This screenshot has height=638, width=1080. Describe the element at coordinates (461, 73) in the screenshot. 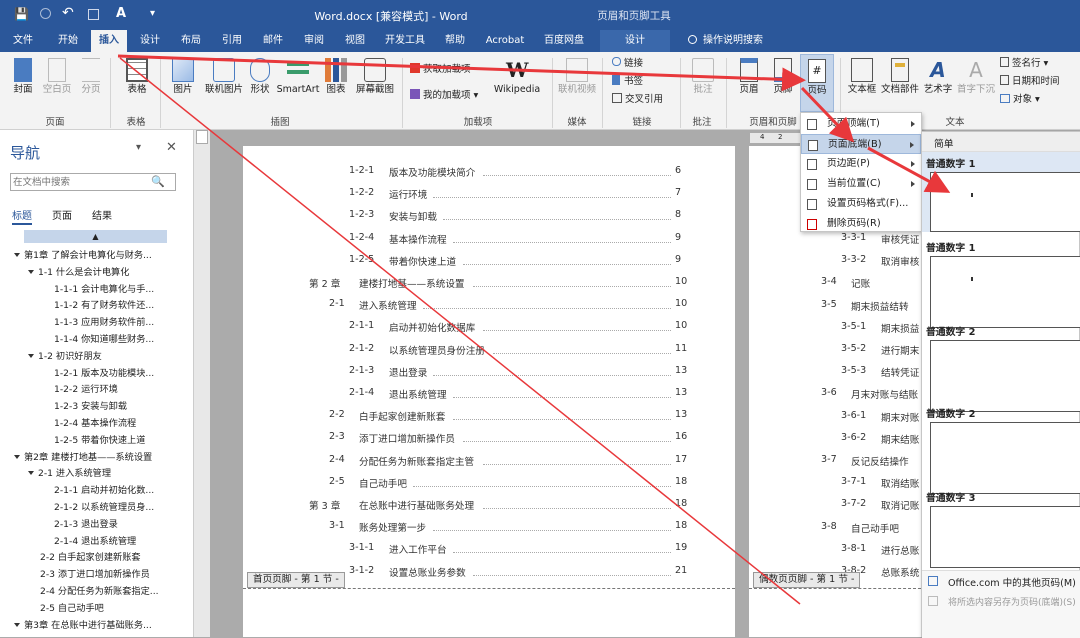

I see `arrow-insert-to-page-number` at that location.